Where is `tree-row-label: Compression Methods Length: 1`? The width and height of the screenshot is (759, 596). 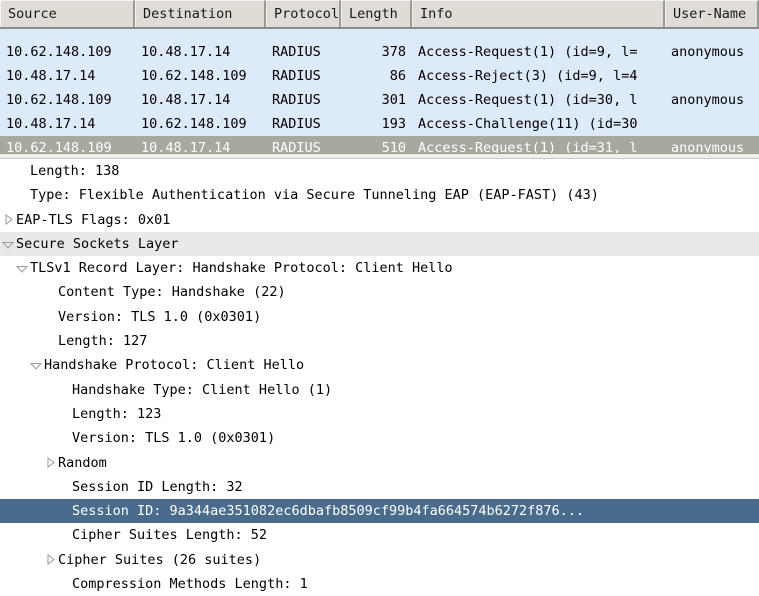 tree-row-label: Compression Methods Length: 1 is located at coordinates (190, 584).